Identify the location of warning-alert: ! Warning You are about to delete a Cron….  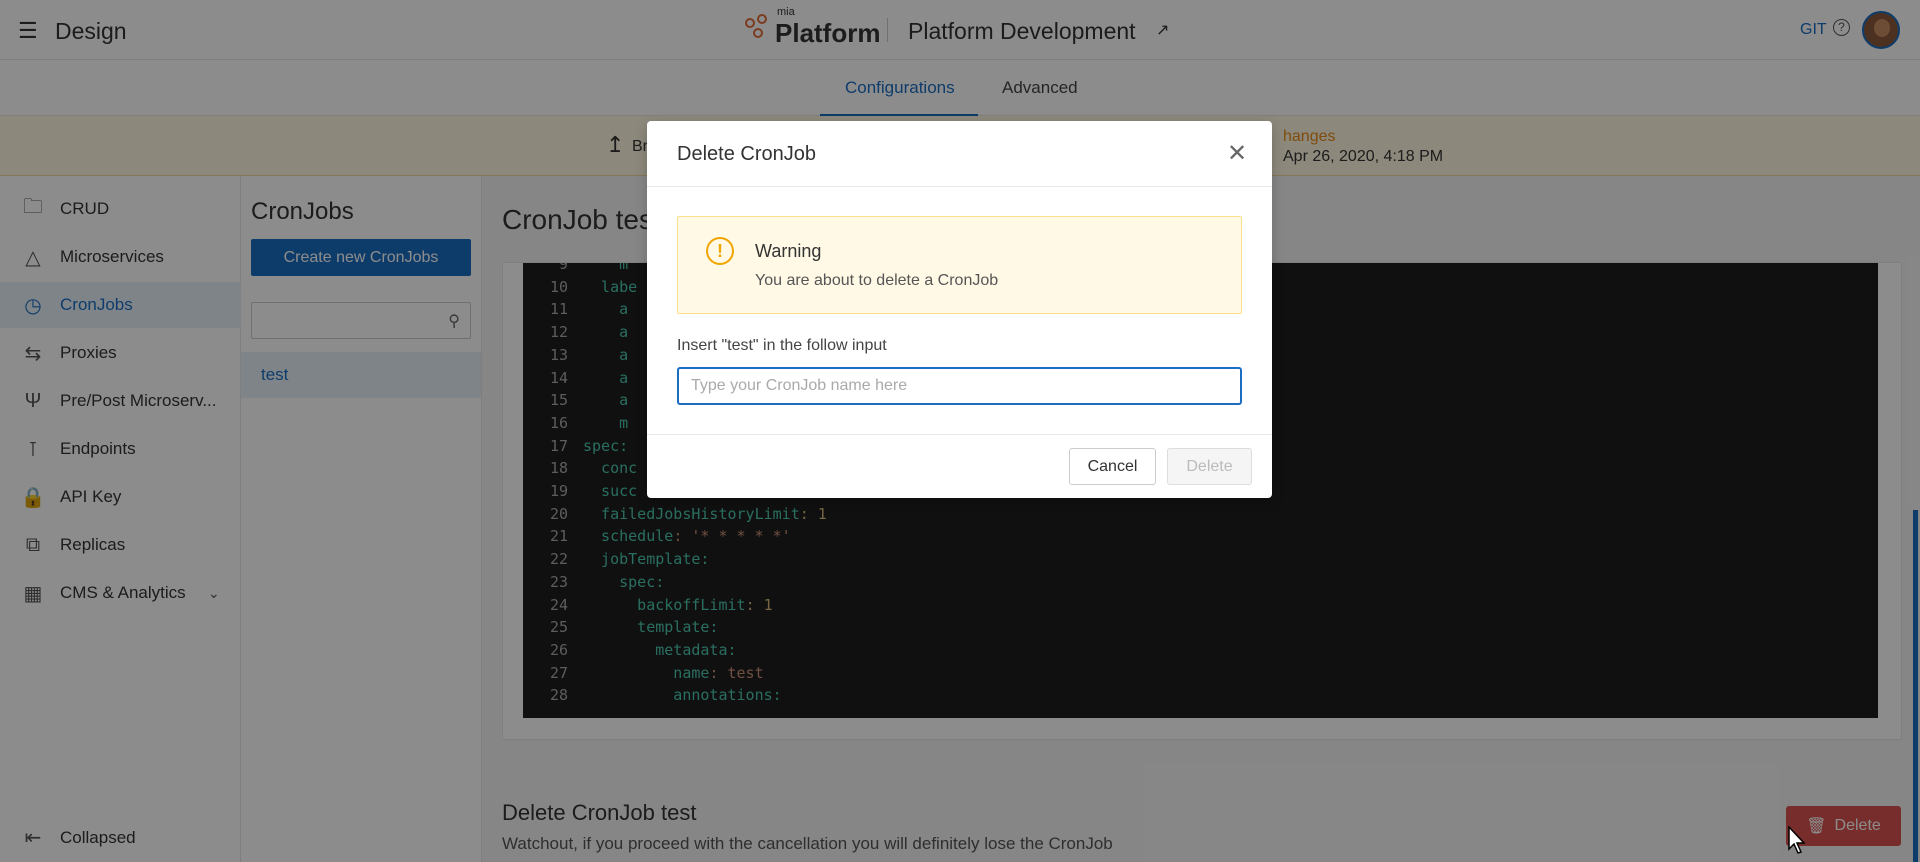
(959, 265).